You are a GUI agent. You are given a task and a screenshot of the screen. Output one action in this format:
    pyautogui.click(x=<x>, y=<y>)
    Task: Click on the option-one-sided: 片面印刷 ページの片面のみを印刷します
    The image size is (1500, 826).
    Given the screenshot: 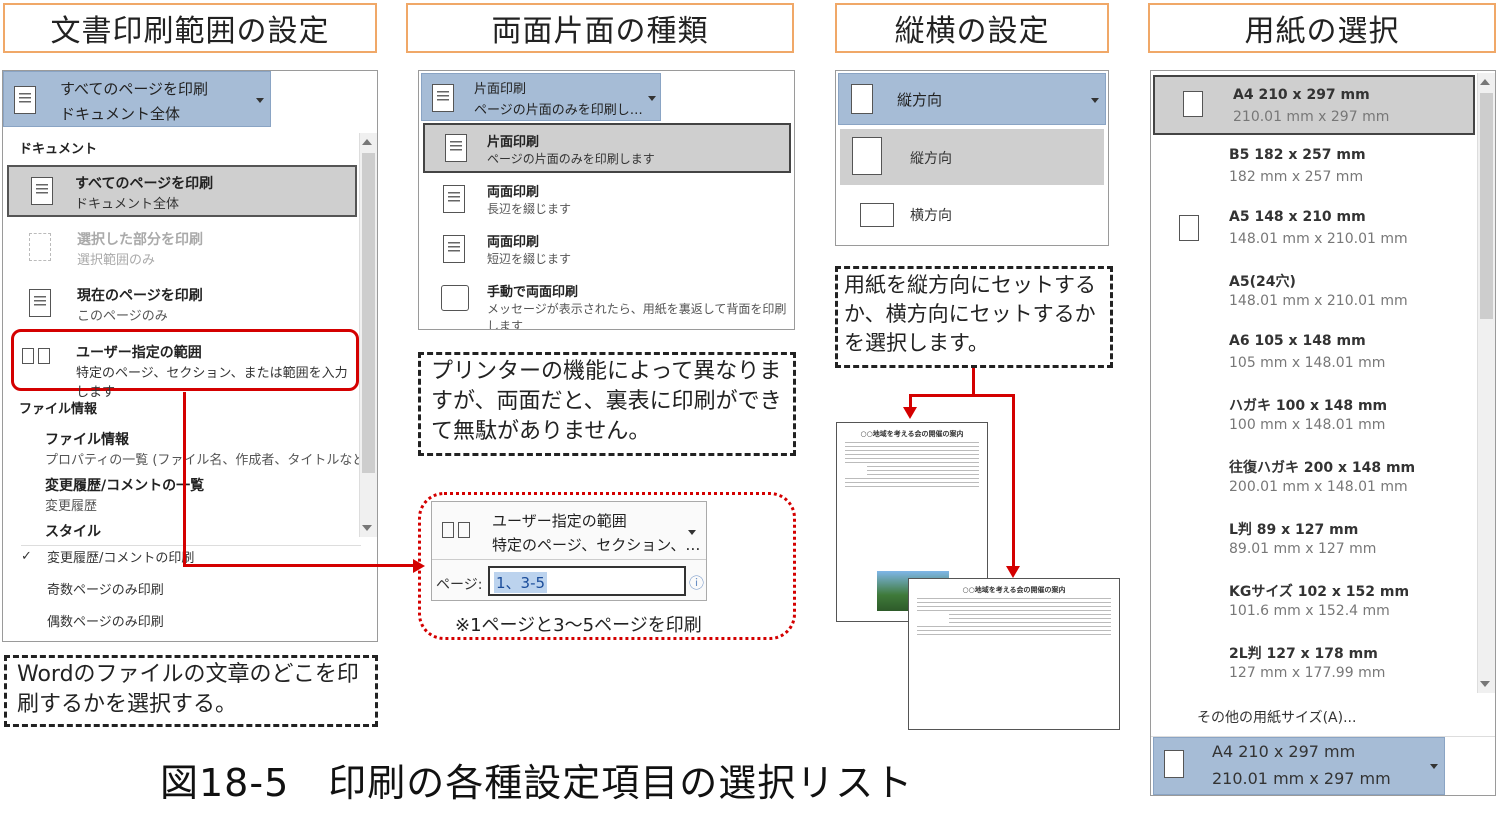 What is the action you would take?
    pyautogui.click(x=607, y=148)
    